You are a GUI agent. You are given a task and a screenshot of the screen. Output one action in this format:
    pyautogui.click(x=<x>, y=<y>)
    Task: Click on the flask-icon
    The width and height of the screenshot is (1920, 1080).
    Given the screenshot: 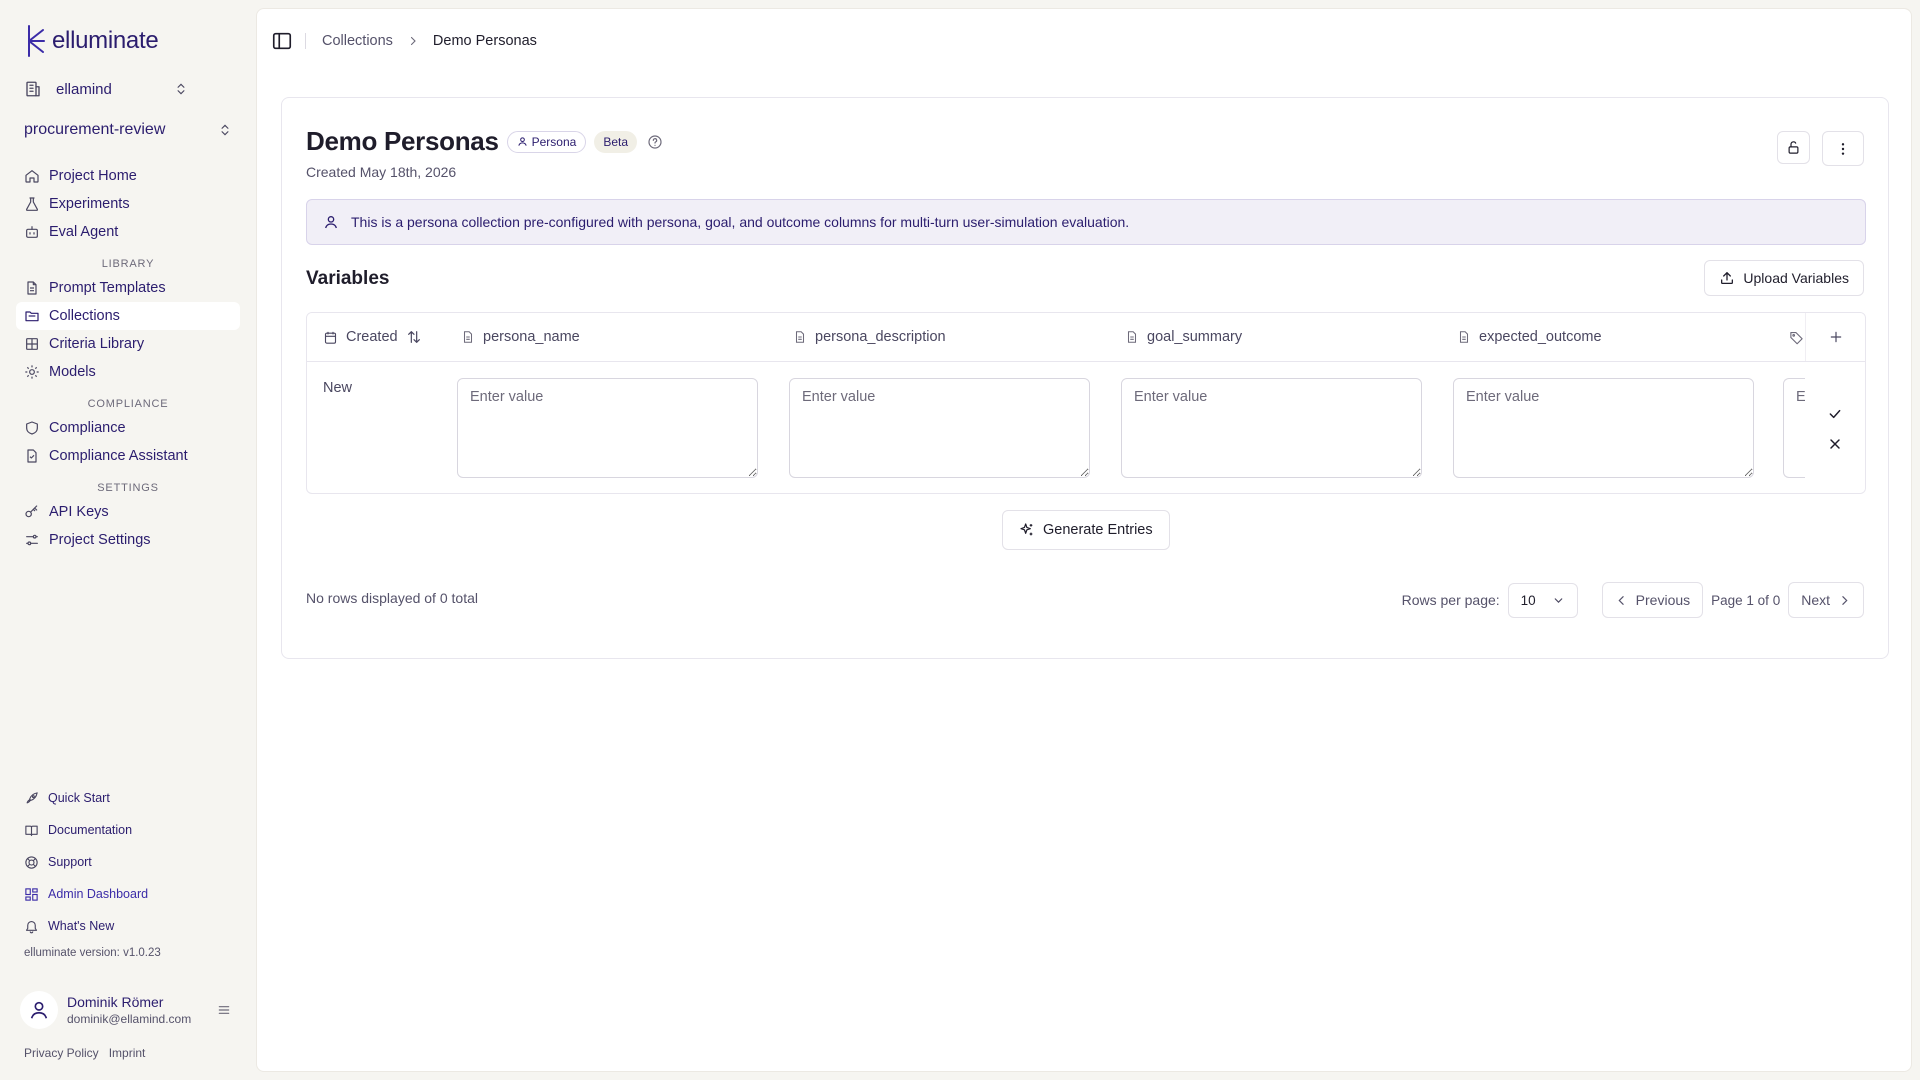 What is the action you would take?
    pyautogui.click(x=32, y=204)
    